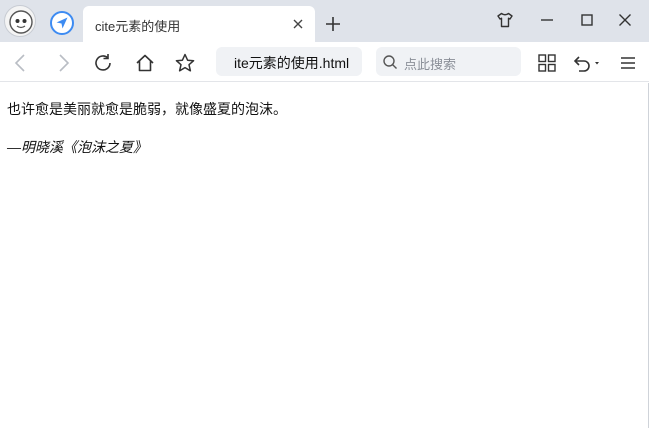  I want to click on cite-text: —明晓溪《泡沫之夏》, so click(77, 147).